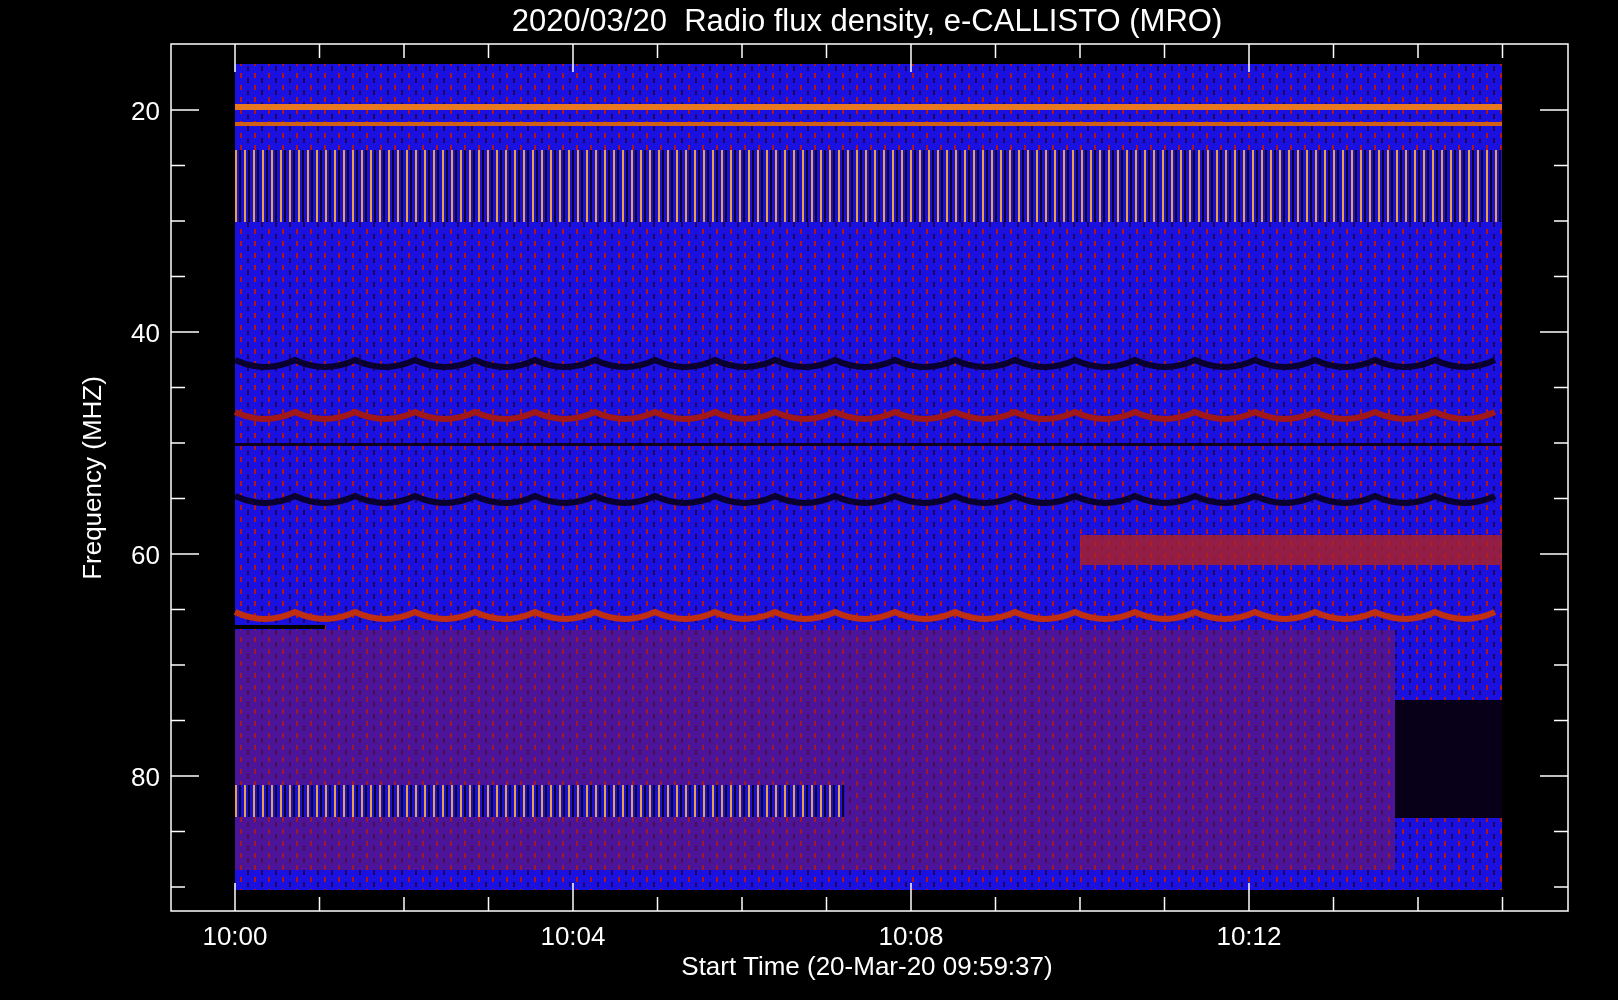 This screenshot has width=1618, height=1000. What do you see at coordinates (911, 936) in the screenshot?
I see `x-tick-label: 10:08` at bounding box center [911, 936].